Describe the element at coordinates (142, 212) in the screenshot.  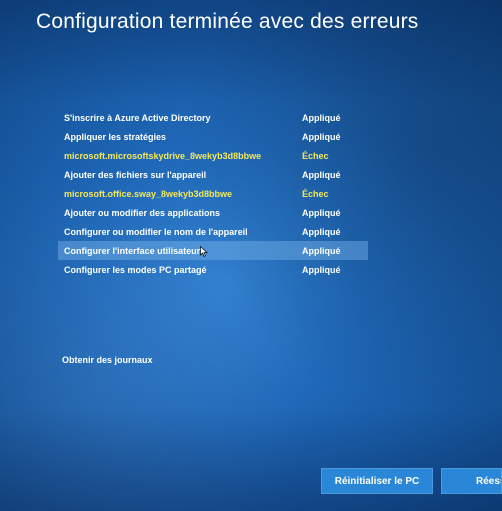
I see `status-item-name: Ajouter ou modifier des applications` at that location.